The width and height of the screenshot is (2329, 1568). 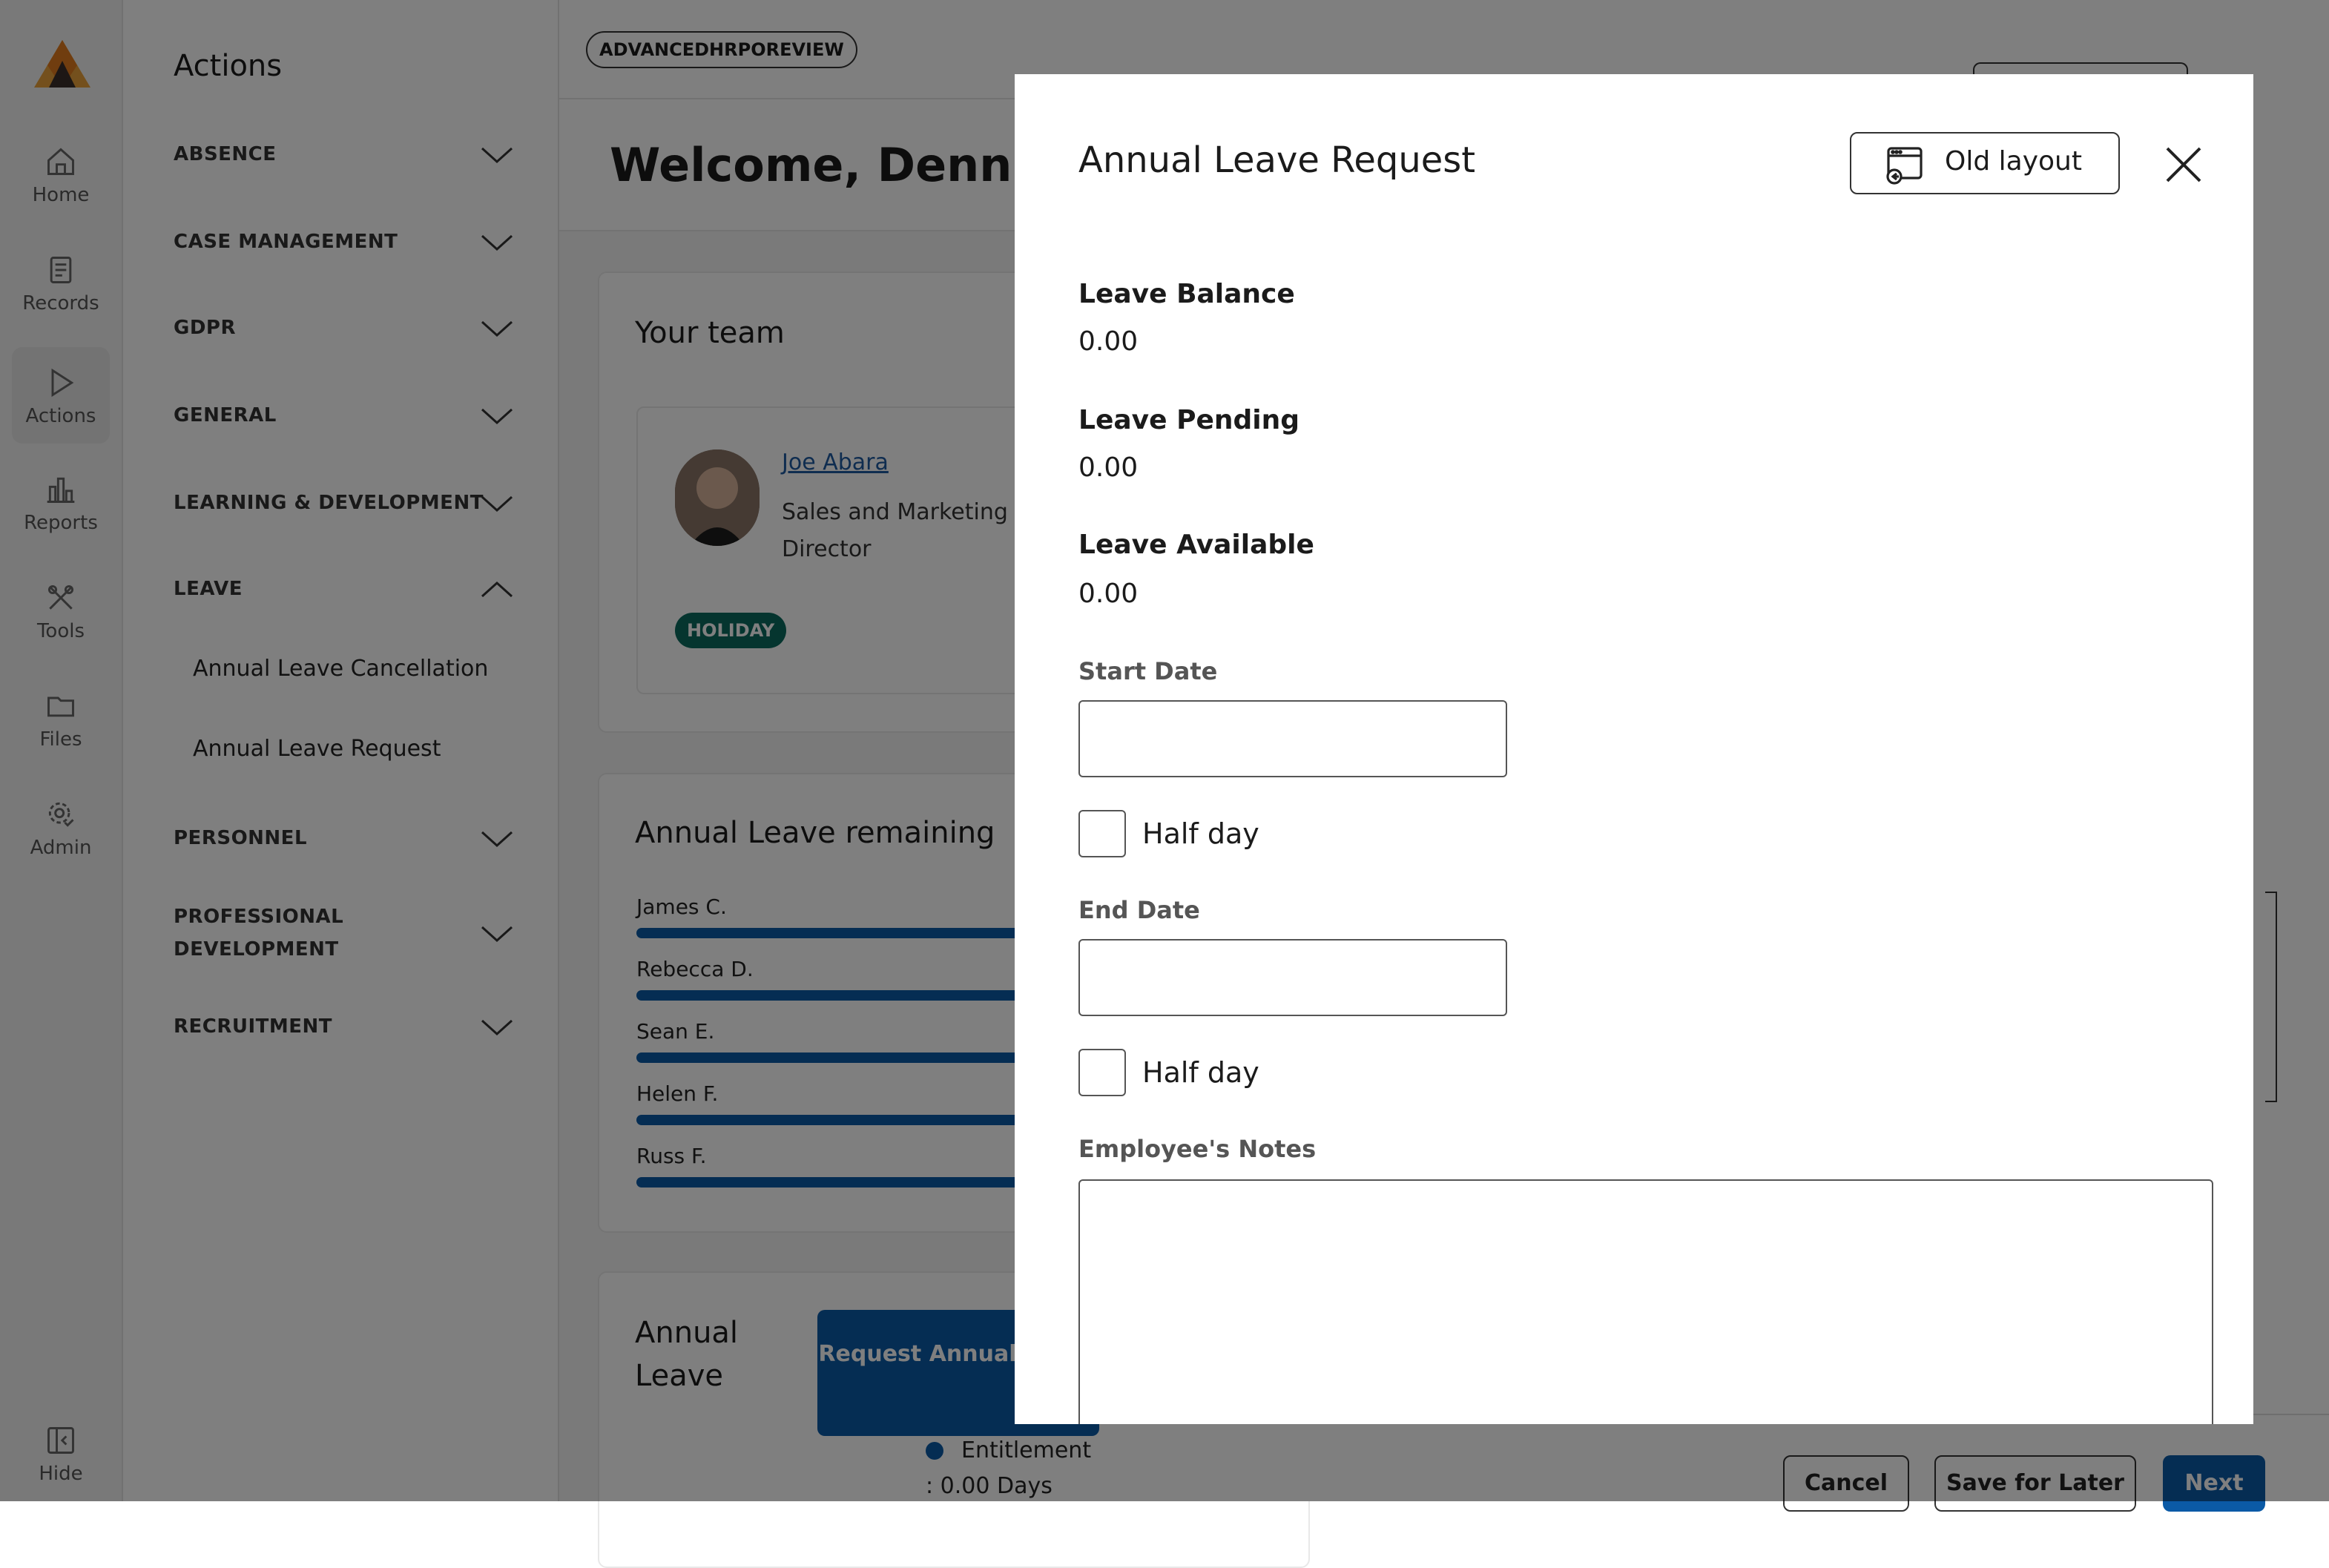 What do you see at coordinates (1905, 166) in the screenshot?
I see `window-back-icon` at bounding box center [1905, 166].